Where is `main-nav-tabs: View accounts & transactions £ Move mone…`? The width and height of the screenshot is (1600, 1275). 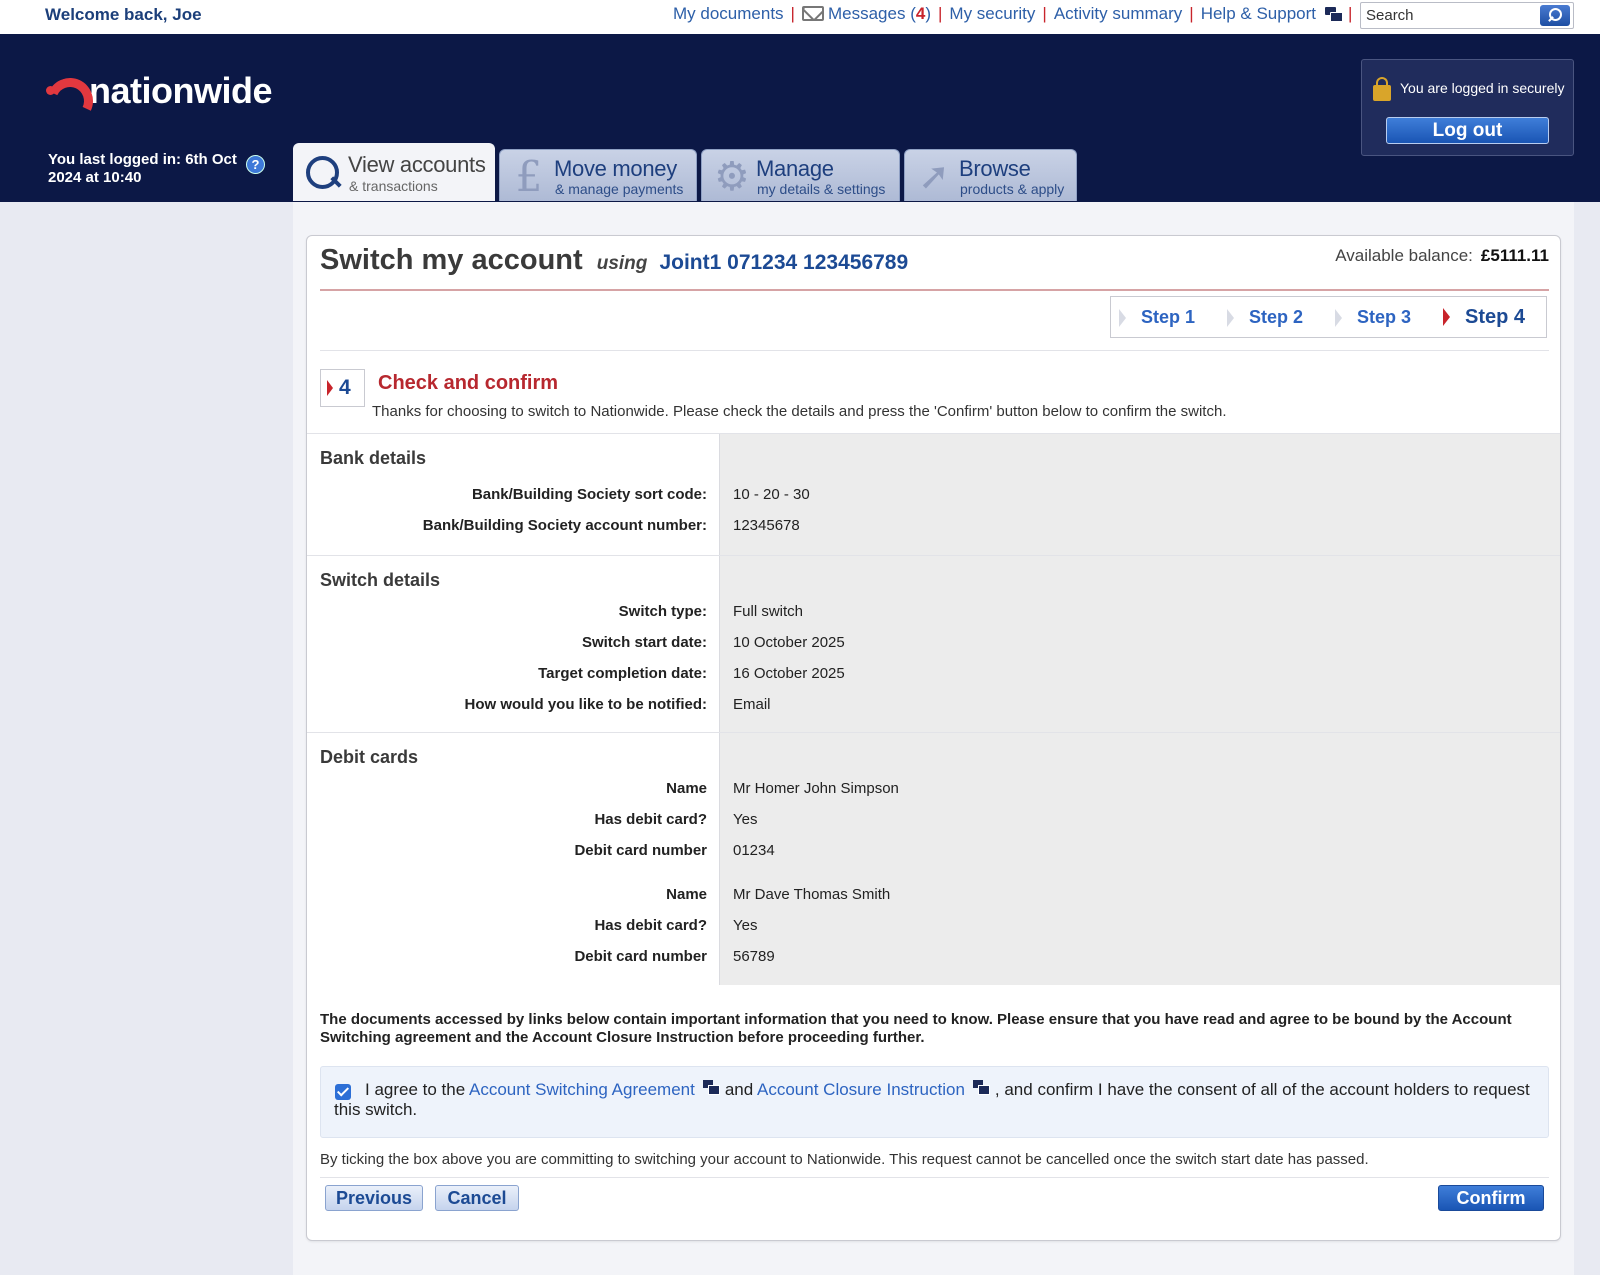 main-nav-tabs: View accounts & transactions £ Move mone… is located at coordinates (687, 172).